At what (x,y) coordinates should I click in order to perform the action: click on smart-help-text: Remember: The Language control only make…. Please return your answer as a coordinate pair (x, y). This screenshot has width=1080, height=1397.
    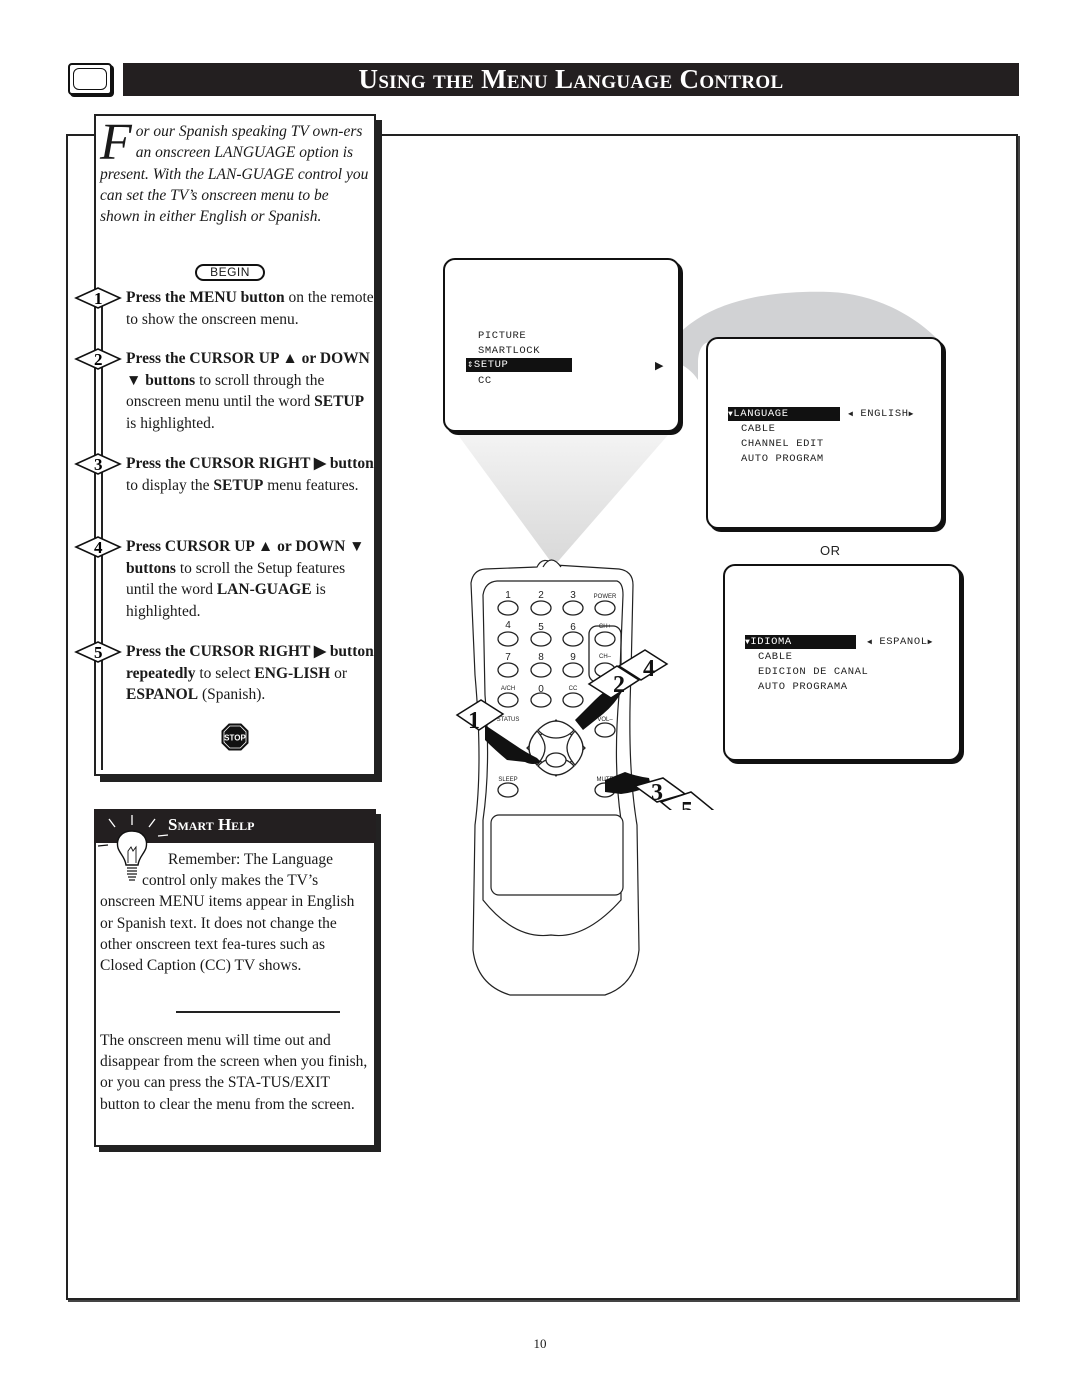
    Looking at the image, I should click on (235, 912).